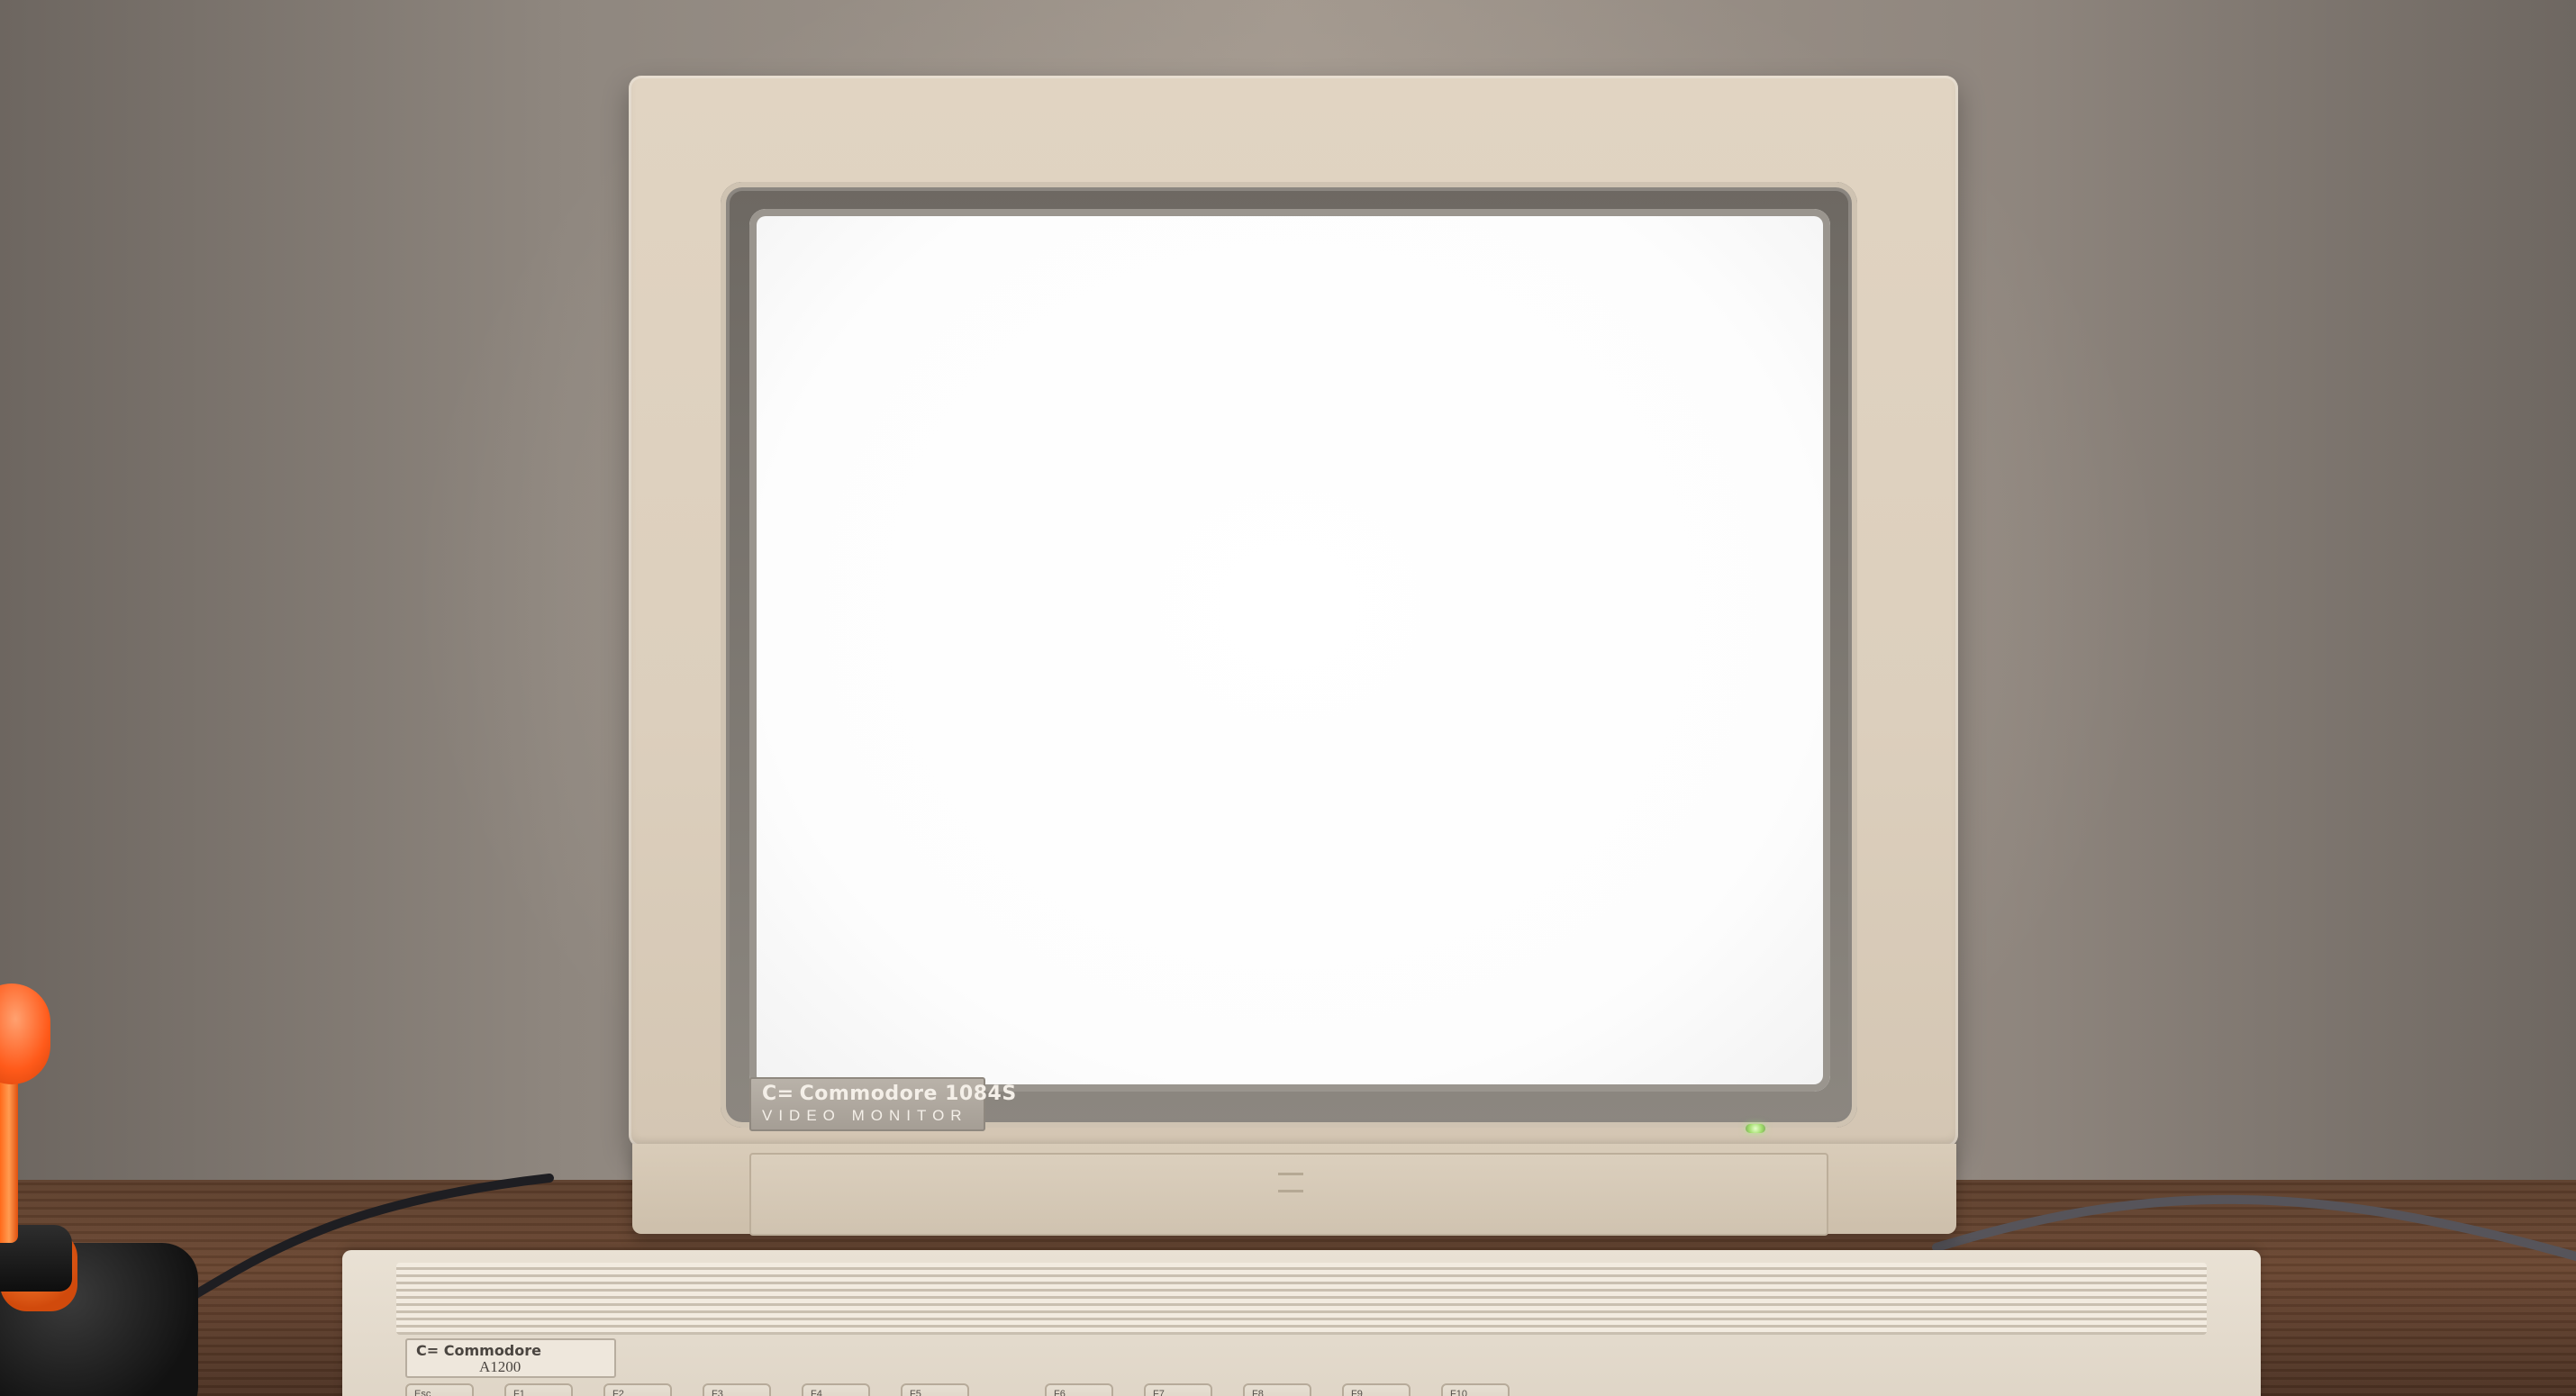  Describe the element at coordinates (1376, 1389) in the screenshot. I see `key-f9: F9` at that location.